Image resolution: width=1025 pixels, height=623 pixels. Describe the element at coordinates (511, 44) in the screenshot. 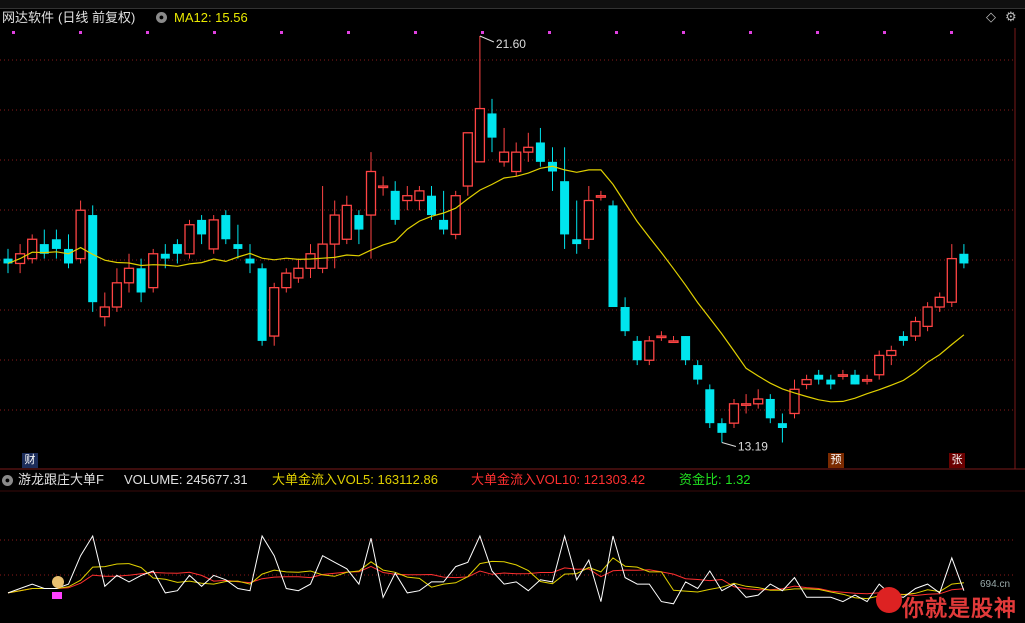

I see `high-price-label: 21.60` at that location.